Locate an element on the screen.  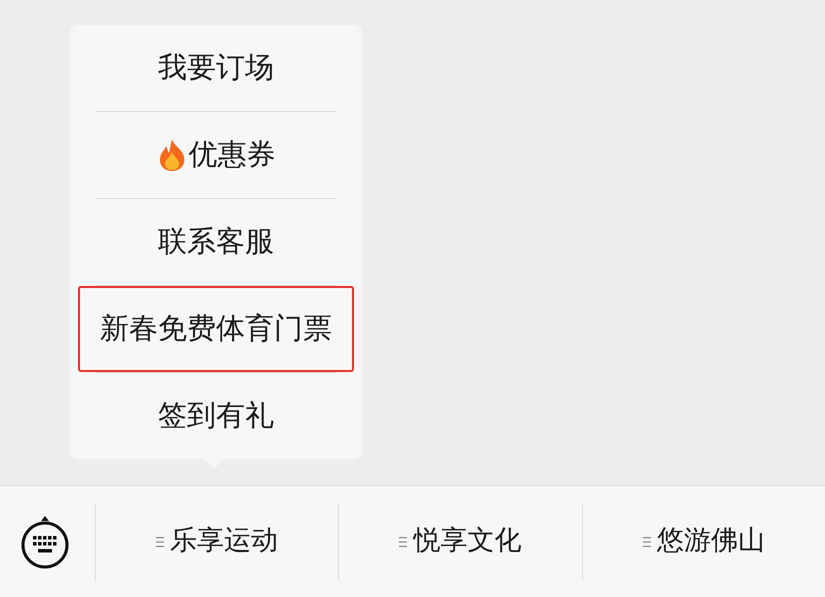
menu-tab: 悦享文化 is located at coordinates (460, 541).